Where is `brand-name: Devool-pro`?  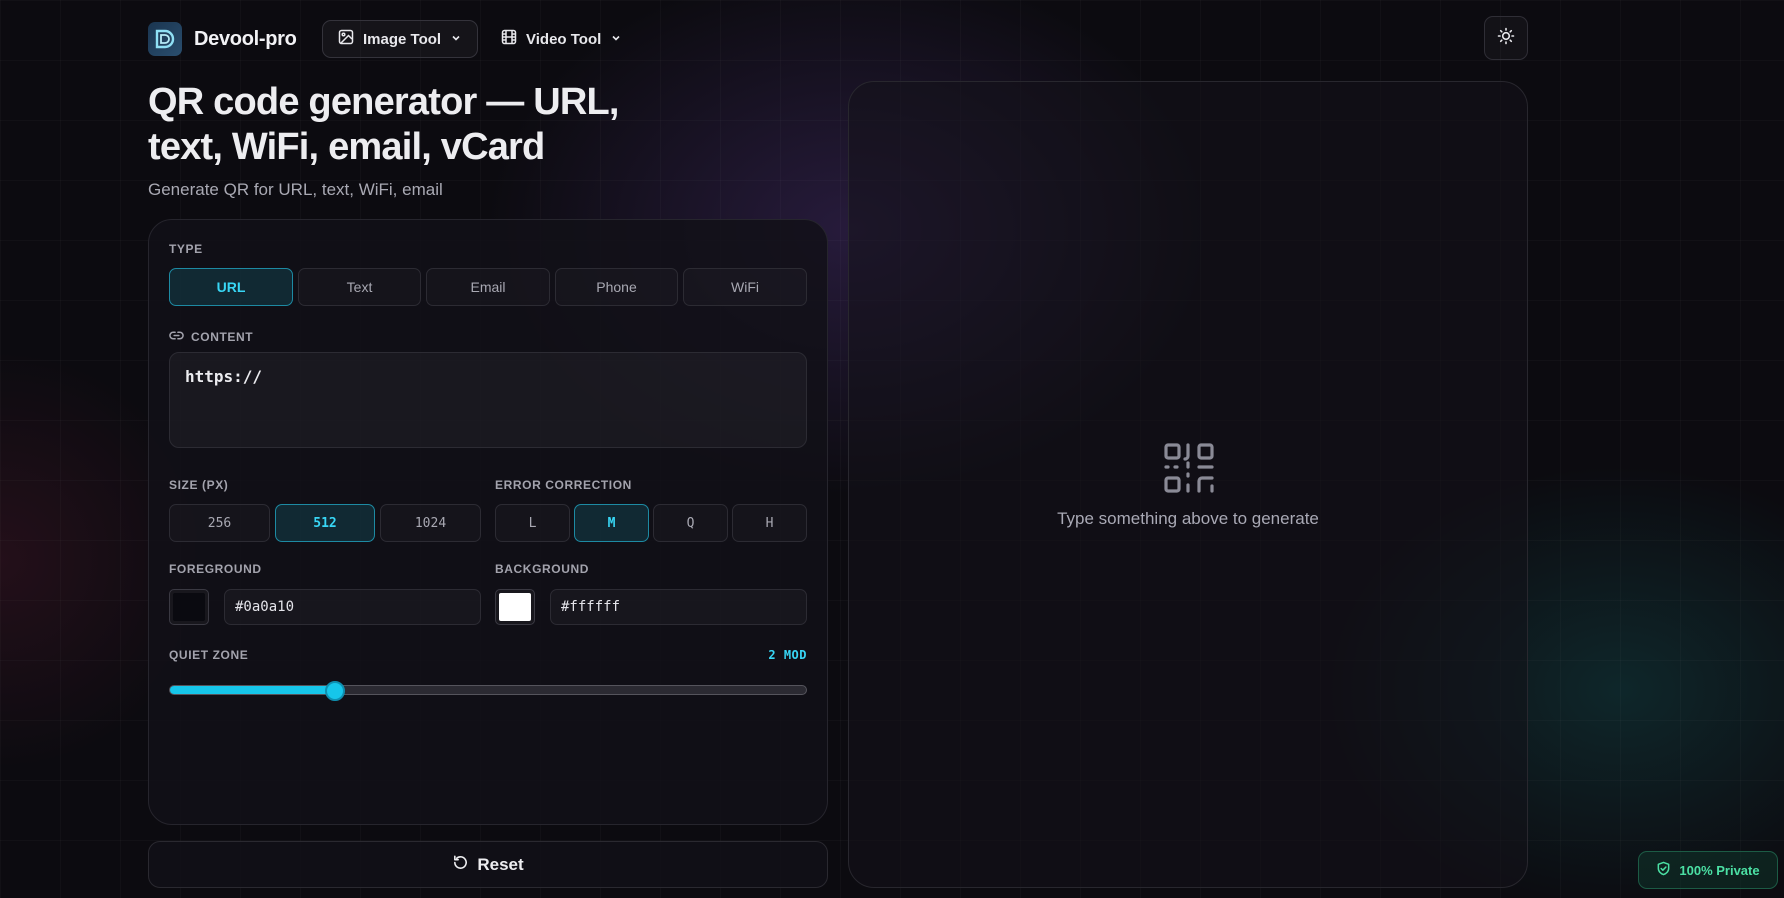
brand-name: Devool-pro is located at coordinates (245, 38).